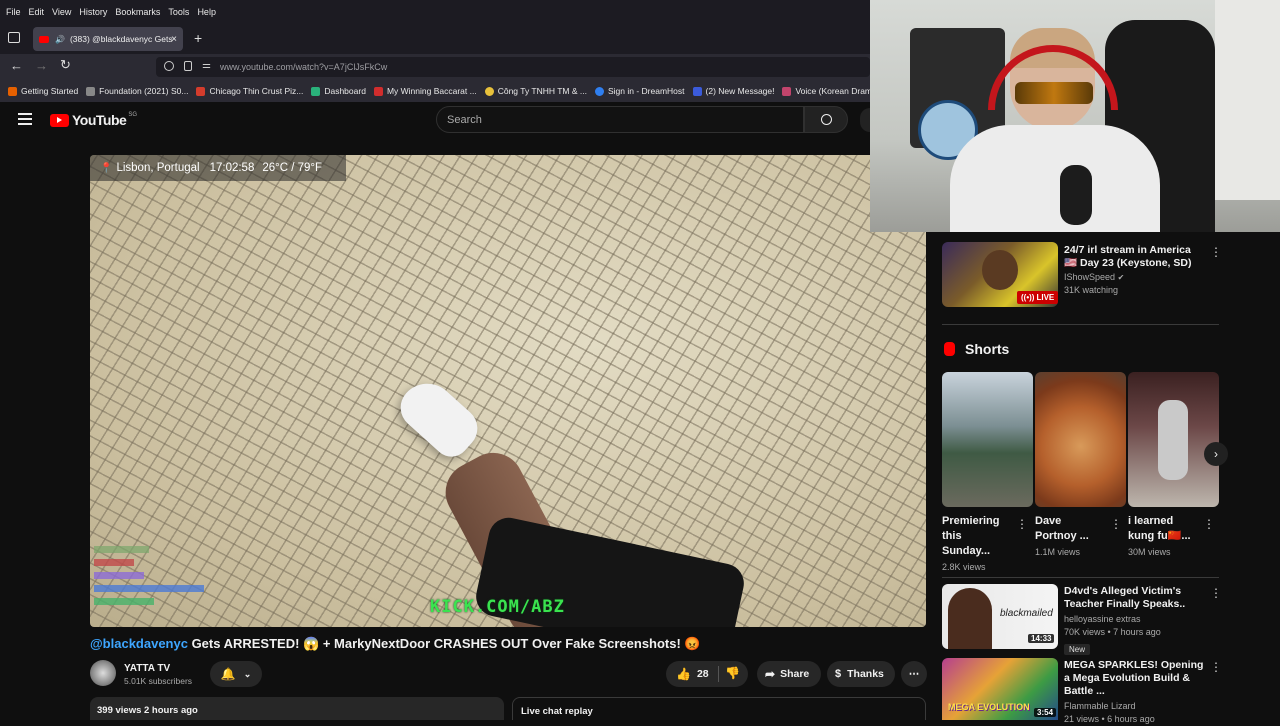 The width and height of the screenshot is (1280, 726). What do you see at coordinates (43, 91) in the screenshot?
I see `bookmark-item: Getting Started` at bounding box center [43, 91].